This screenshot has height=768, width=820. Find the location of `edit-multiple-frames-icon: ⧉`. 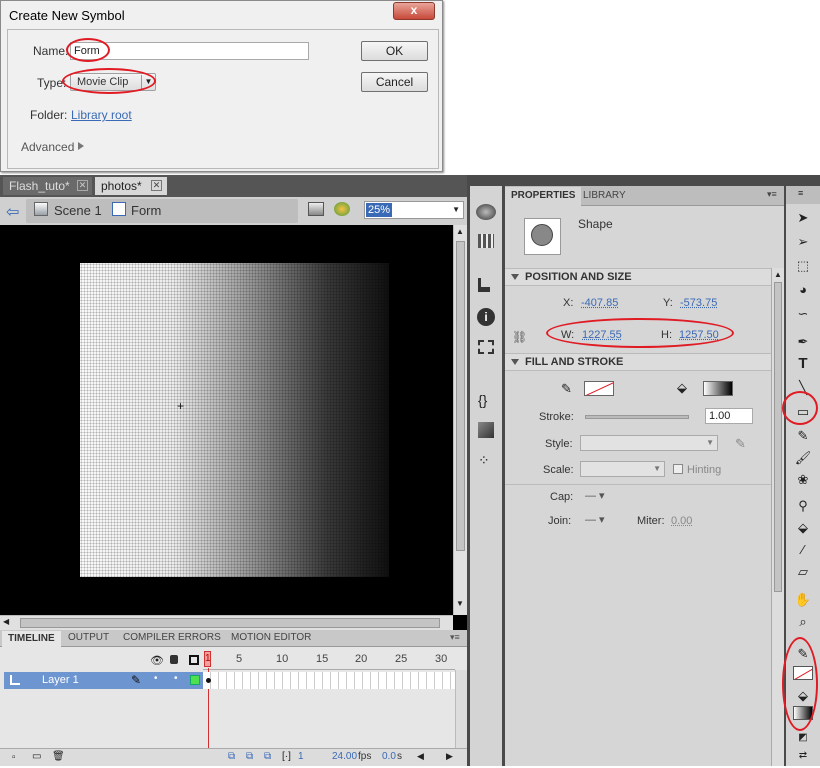

edit-multiple-frames-icon: ⧉ is located at coordinates (267, 756).